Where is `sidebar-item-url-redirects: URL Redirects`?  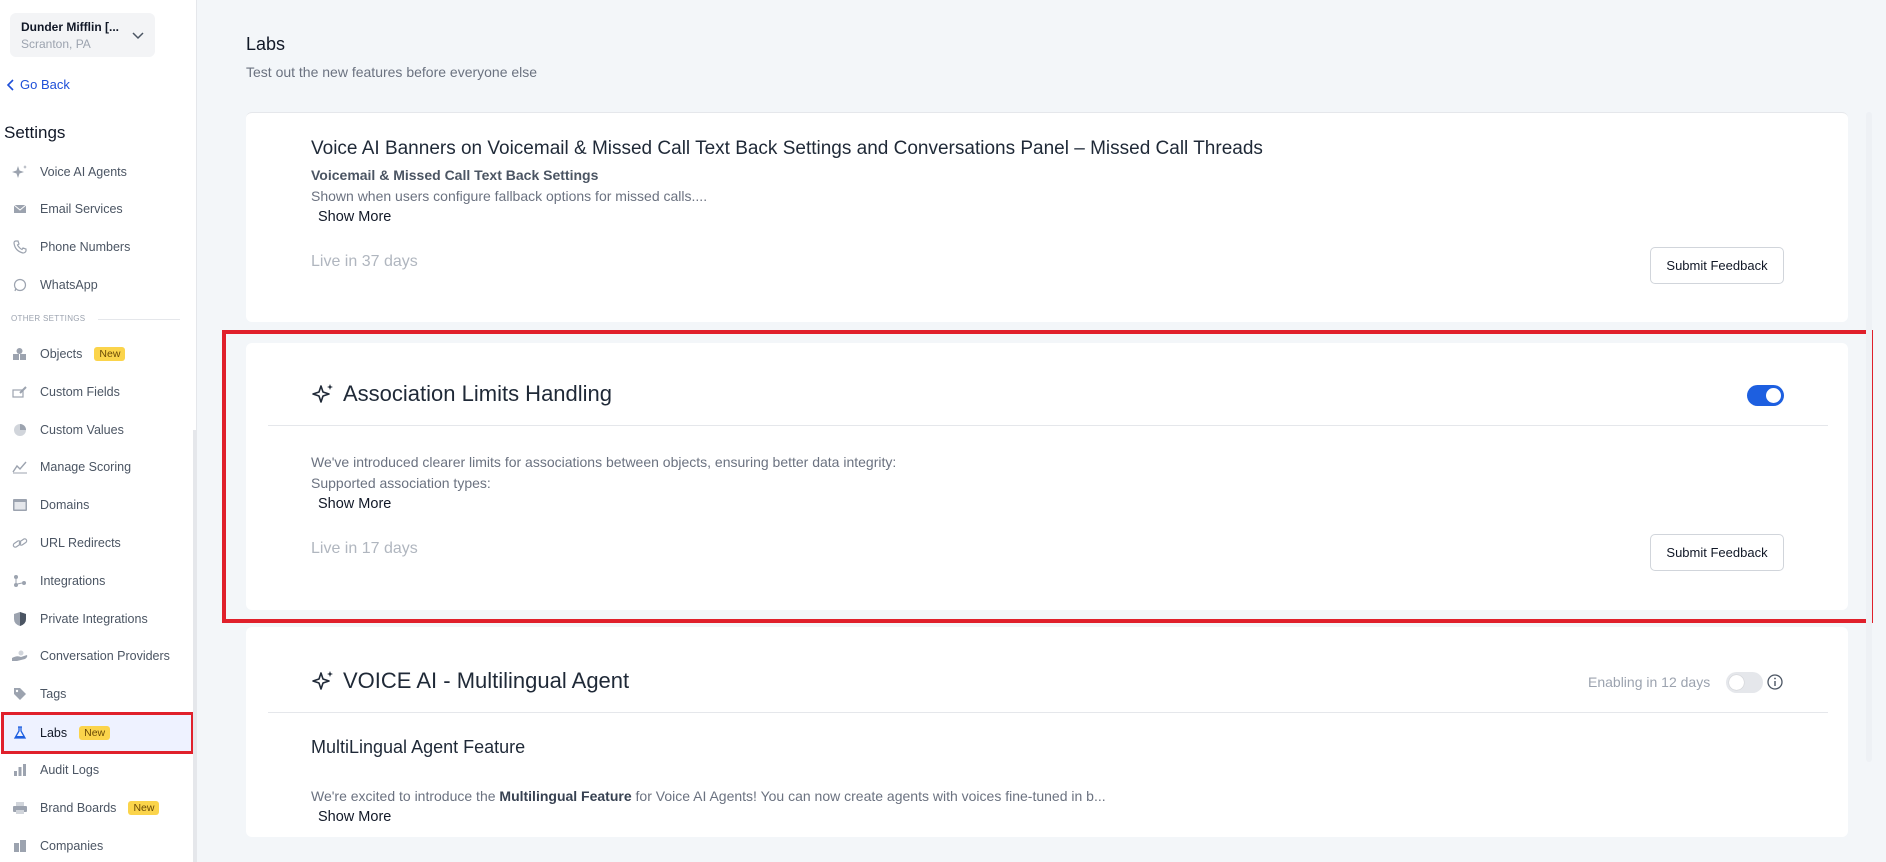
sidebar-item-url-redirects: URL Redirects is located at coordinates (65, 543).